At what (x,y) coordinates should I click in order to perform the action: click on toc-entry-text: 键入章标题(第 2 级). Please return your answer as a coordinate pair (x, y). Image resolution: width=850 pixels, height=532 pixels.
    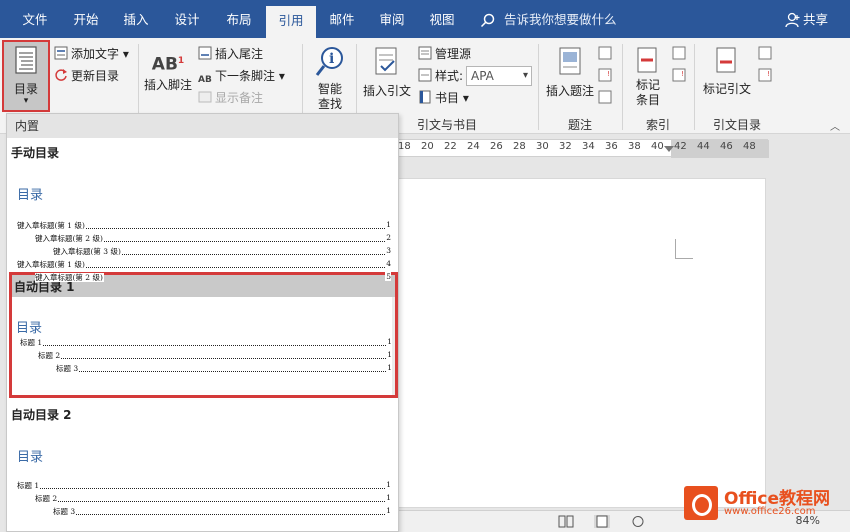
    Looking at the image, I should click on (69, 277).